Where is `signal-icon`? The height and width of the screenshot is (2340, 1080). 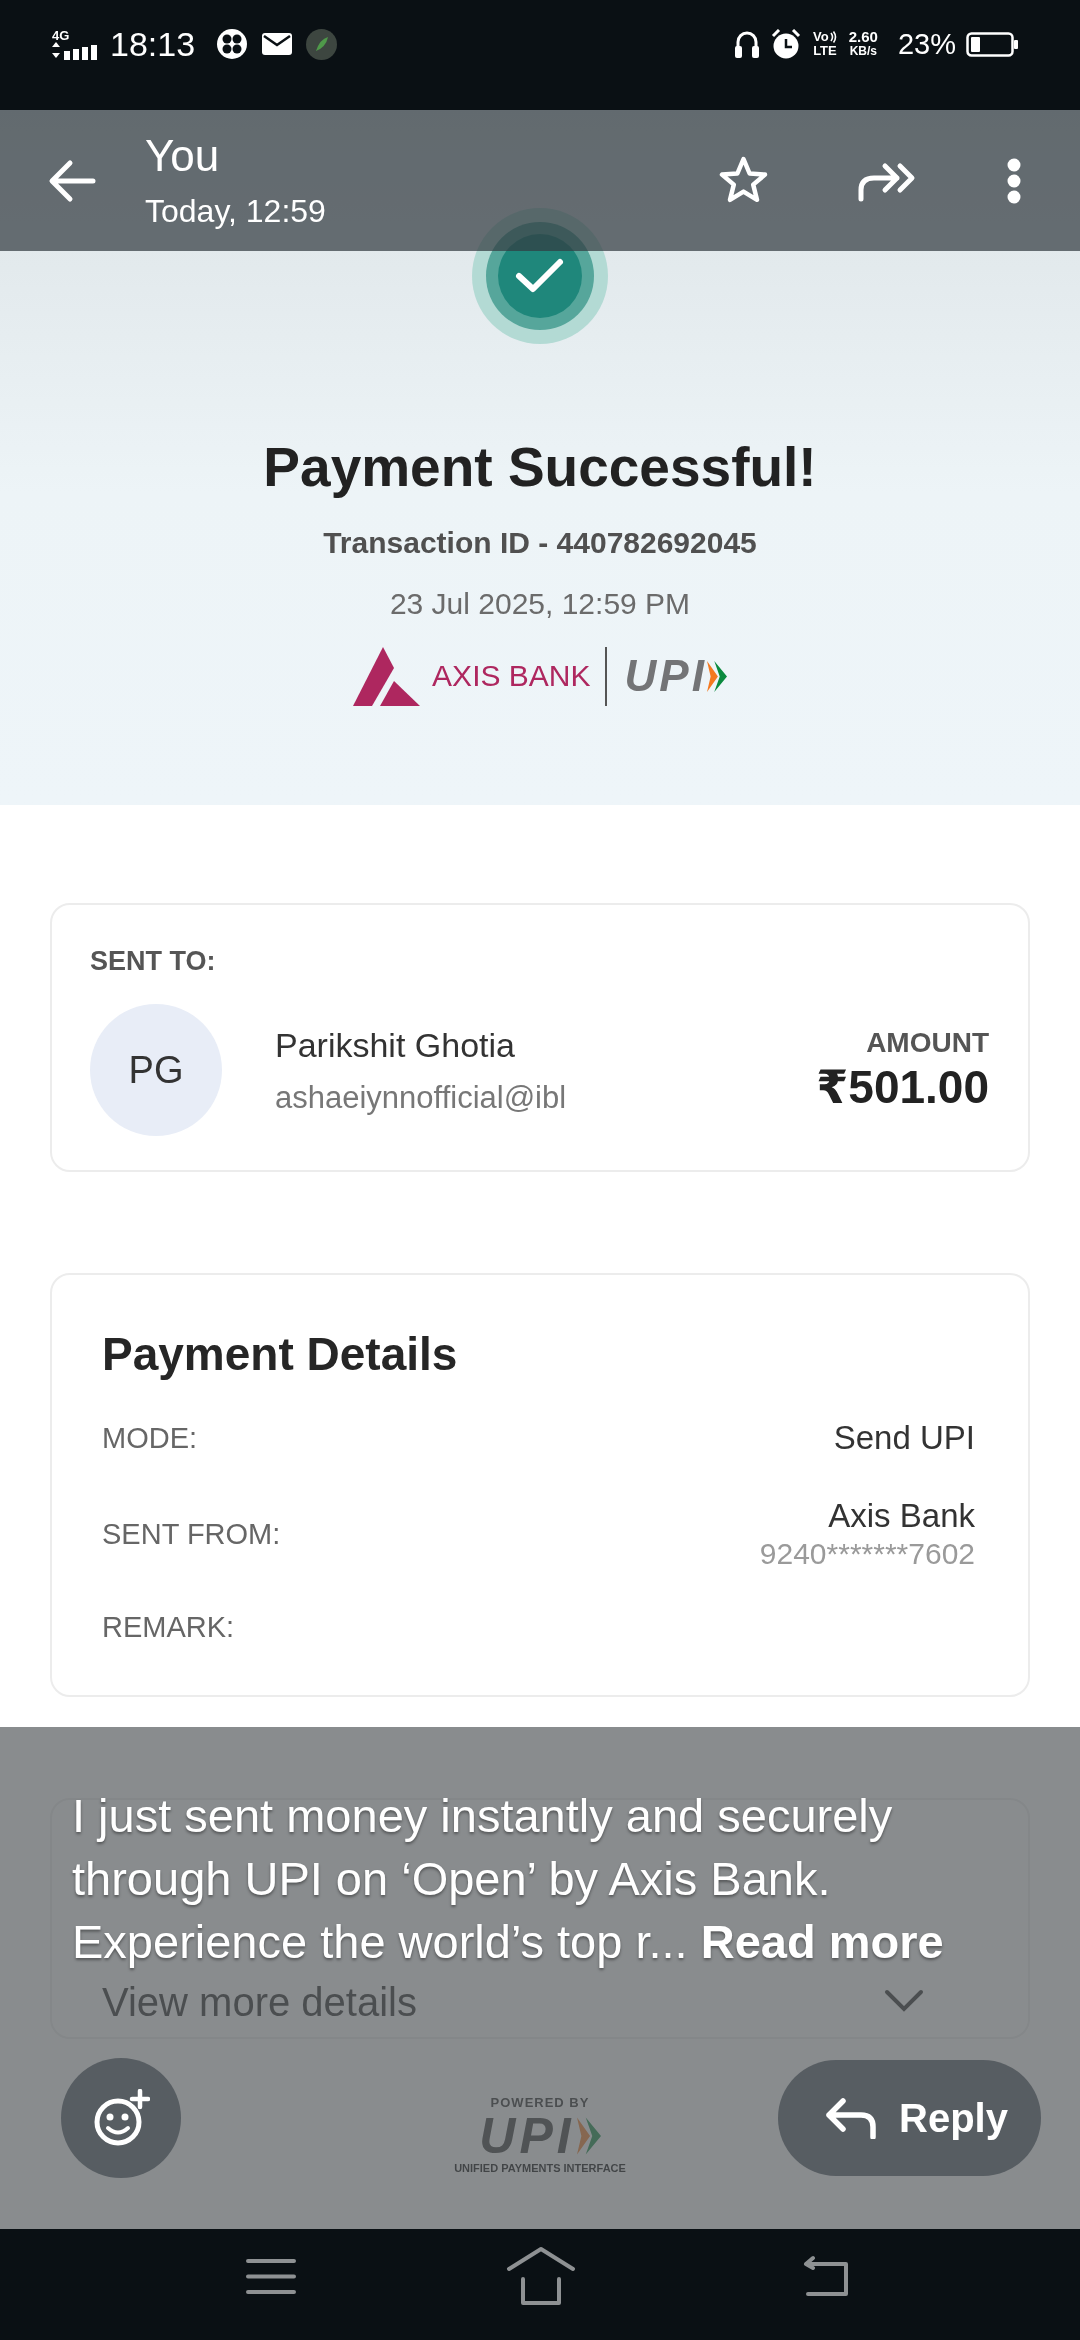
signal-icon is located at coordinates (75, 50).